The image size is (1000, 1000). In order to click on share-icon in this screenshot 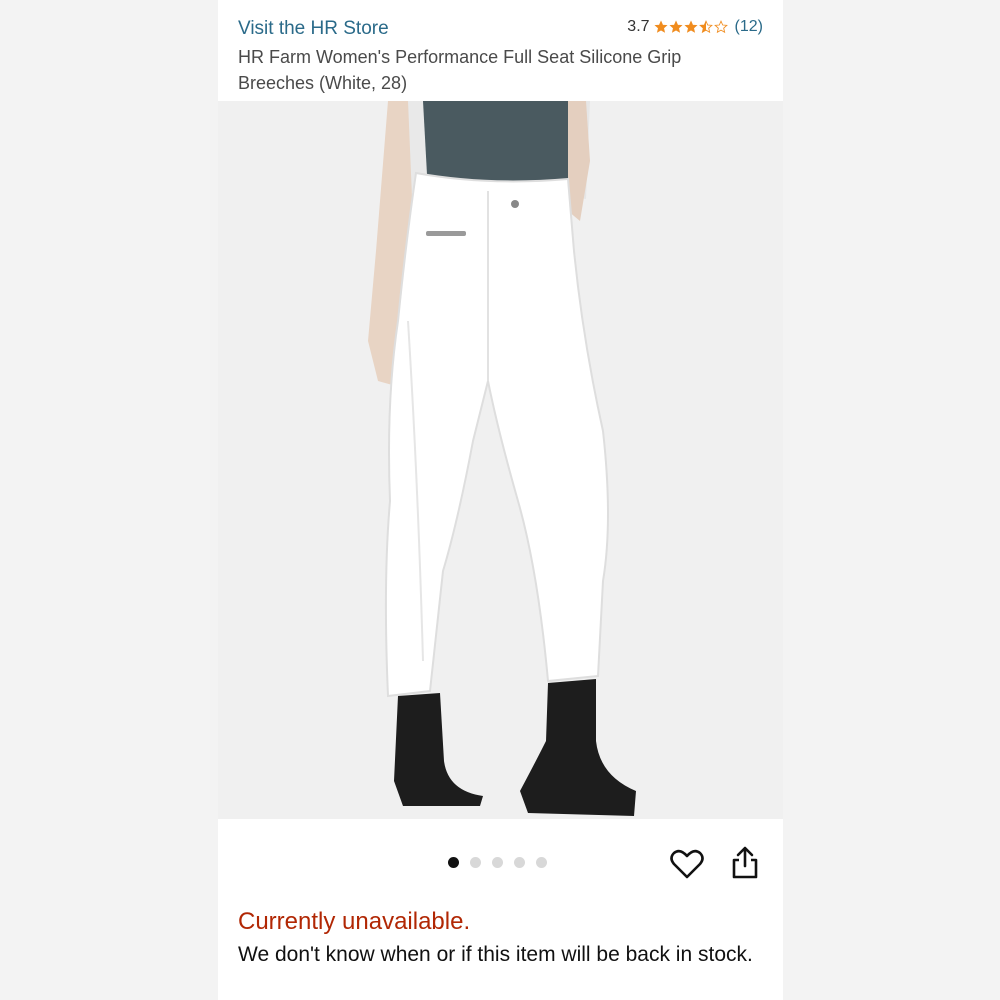, I will do `click(745, 862)`.